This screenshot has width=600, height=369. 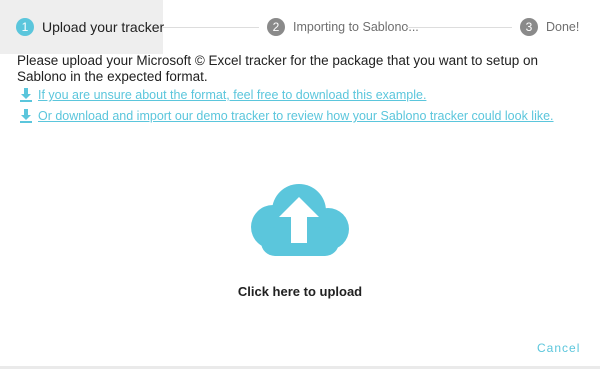 I want to click on cloud-upload-icon, so click(x=299, y=220).